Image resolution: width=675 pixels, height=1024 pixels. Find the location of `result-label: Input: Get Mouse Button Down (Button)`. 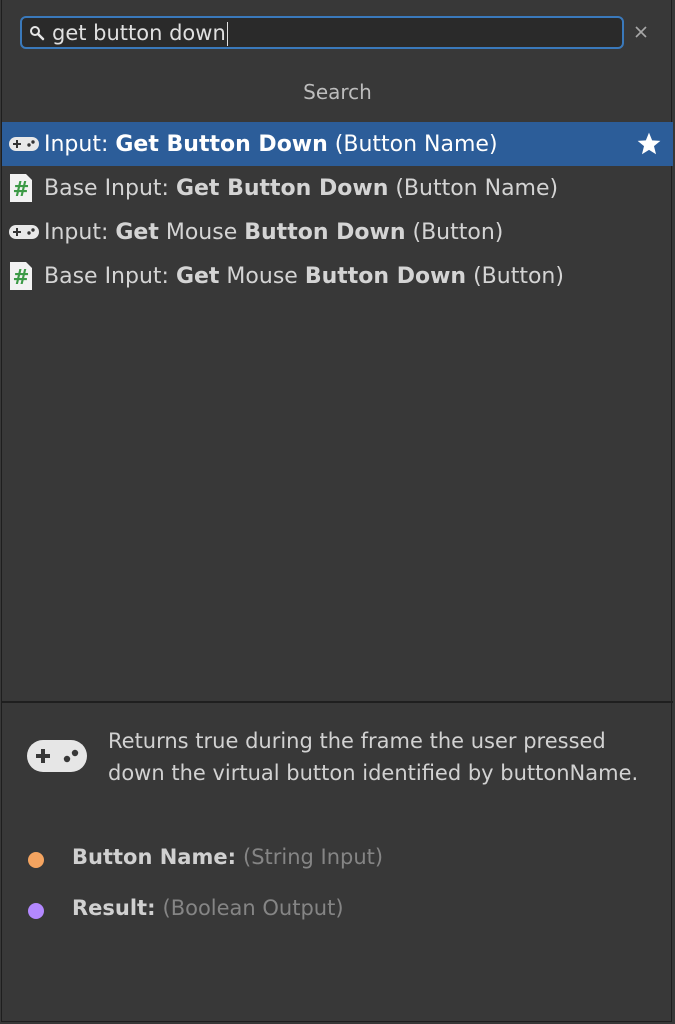

result-label: Input: Get Mouse Button Down (Button) is located at coordinates (273, 232).